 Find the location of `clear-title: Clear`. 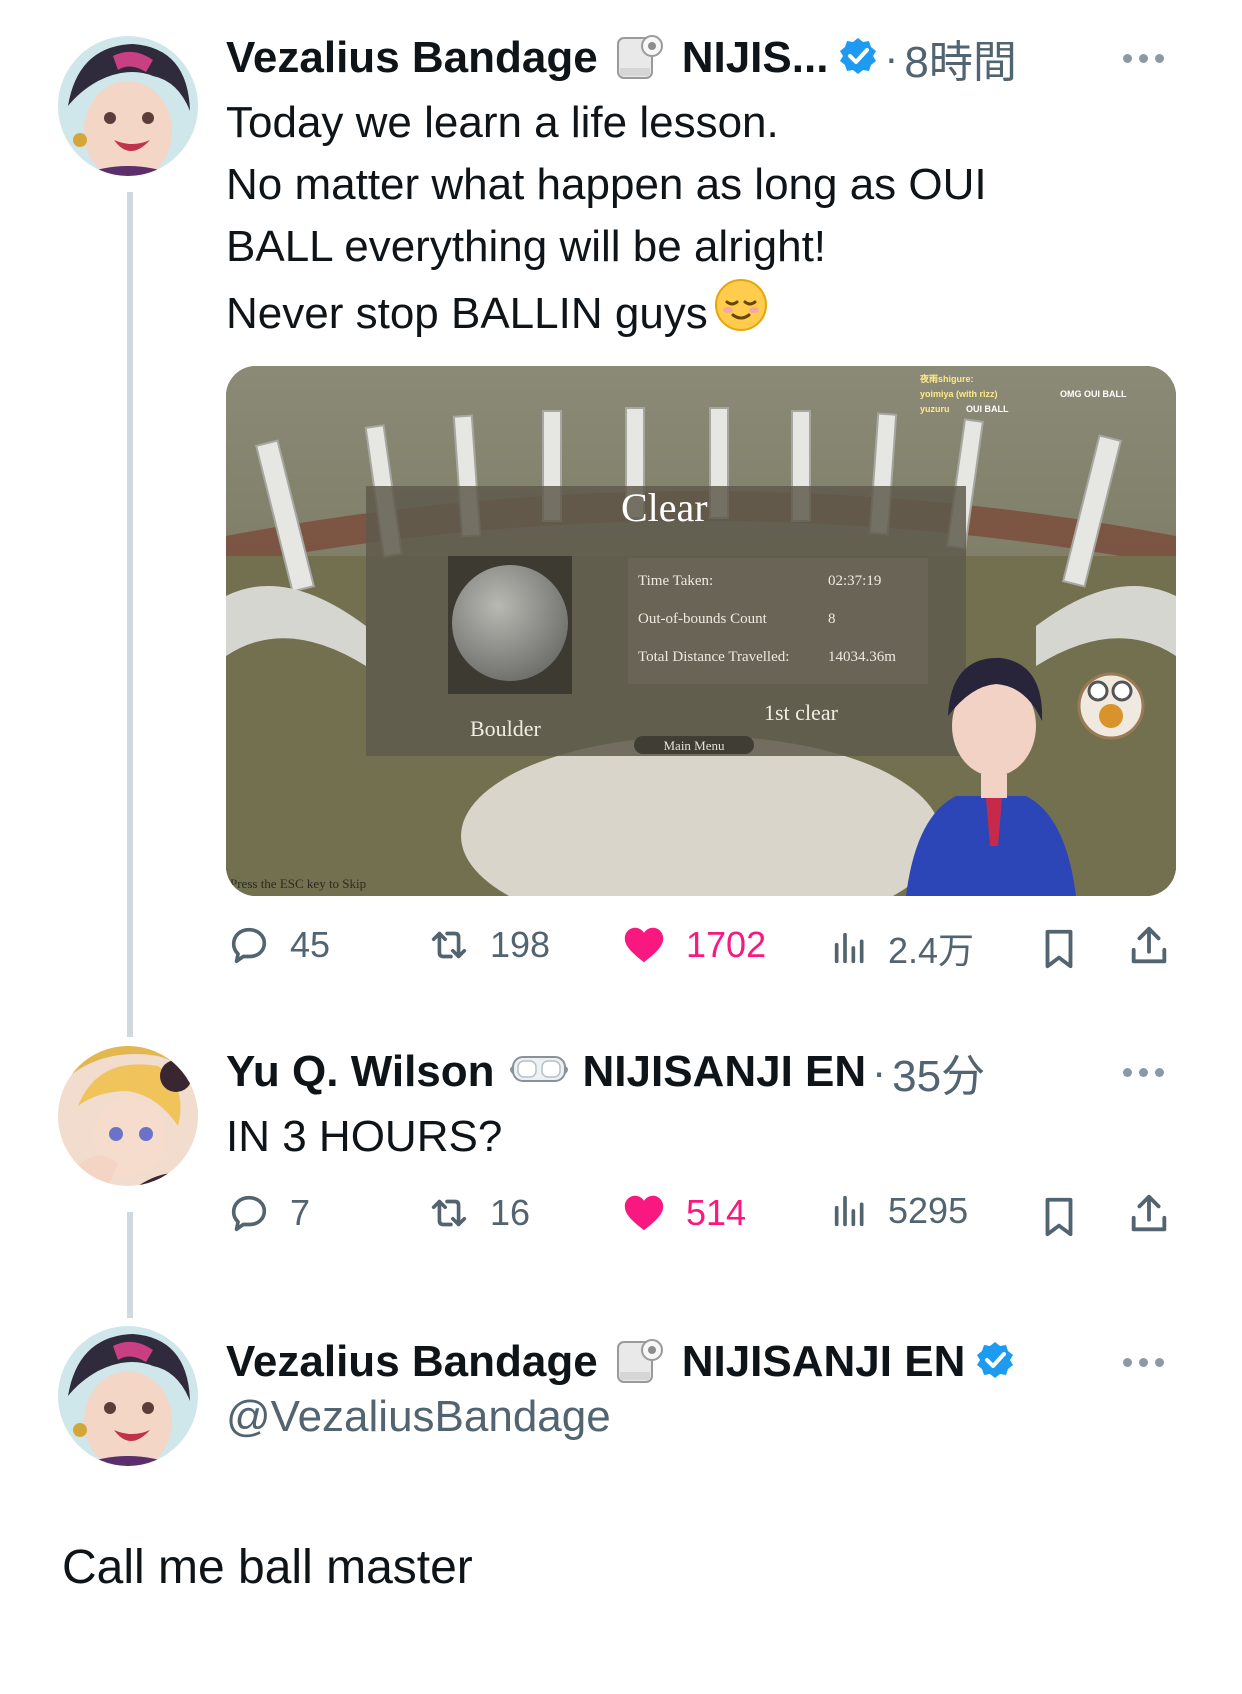

clear-title: Clear is located at coordinates (664, 507).